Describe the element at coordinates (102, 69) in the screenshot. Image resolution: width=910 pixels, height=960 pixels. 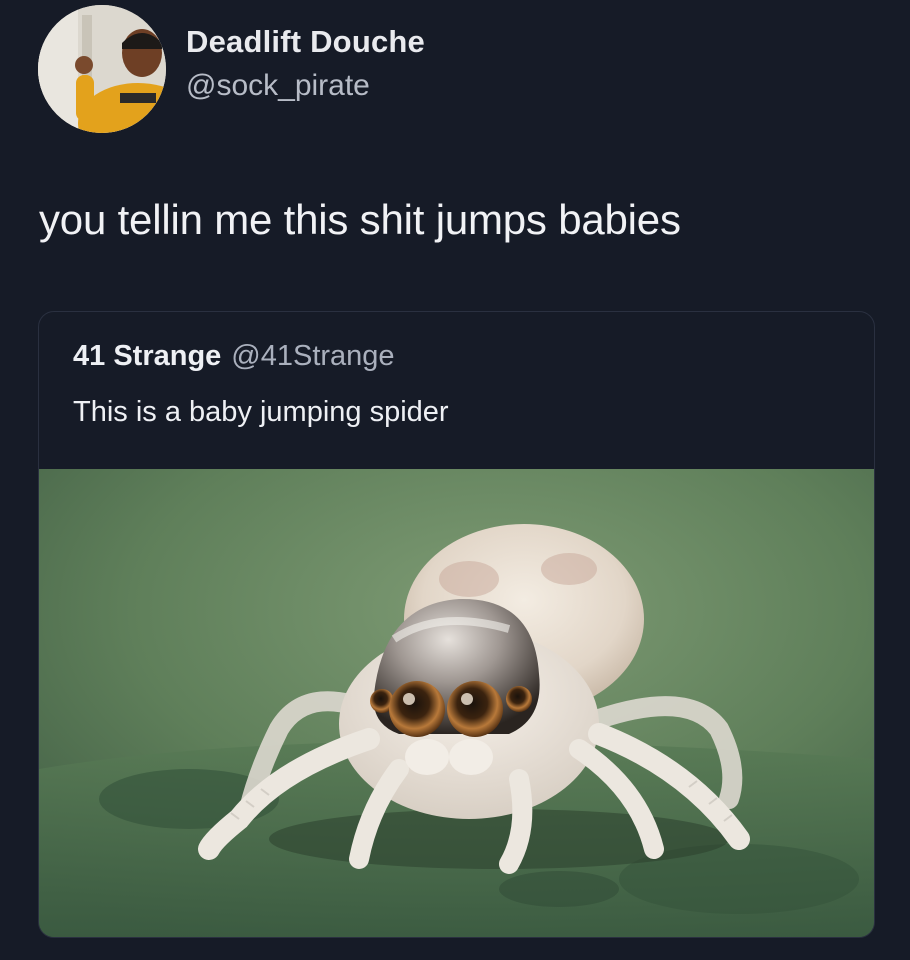
I see `author-avatar` at that location.